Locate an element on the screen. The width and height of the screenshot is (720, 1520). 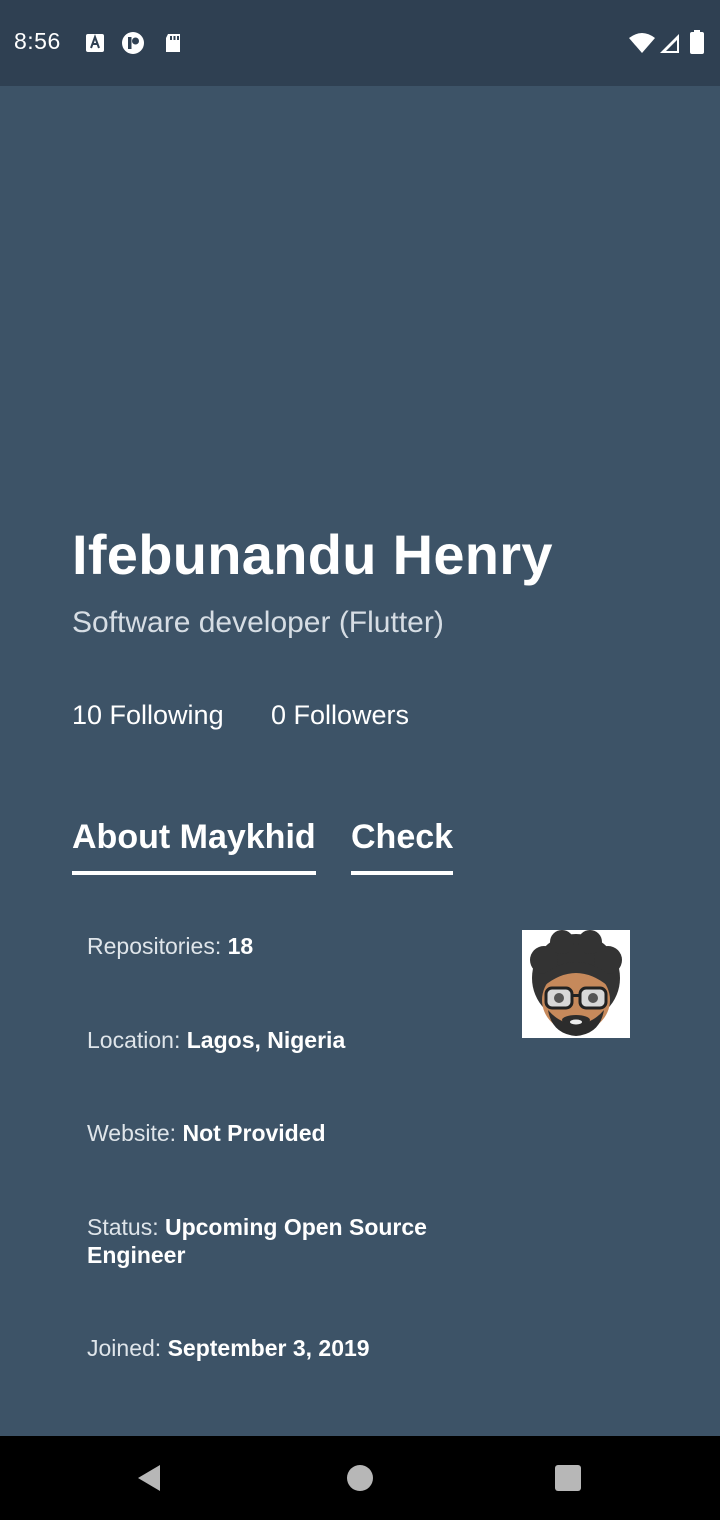
detail-location: Location: Lagos, Nigeria is located at coordinates (216, 1040).